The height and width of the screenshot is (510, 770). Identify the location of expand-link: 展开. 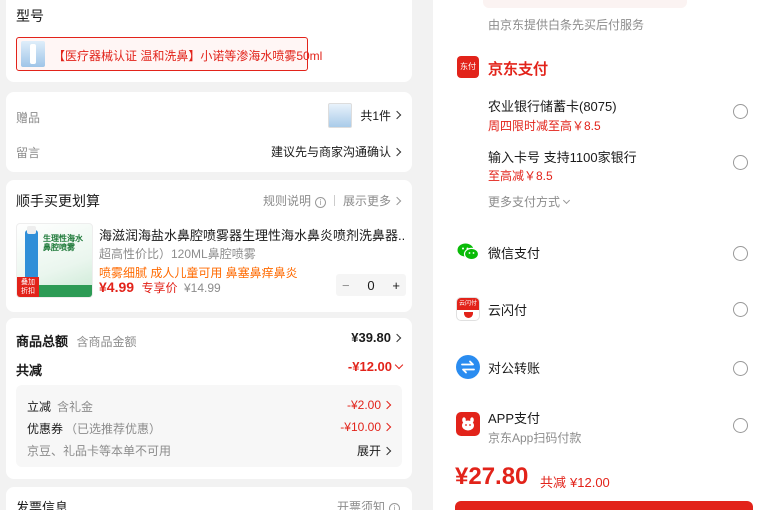
(374, 450).